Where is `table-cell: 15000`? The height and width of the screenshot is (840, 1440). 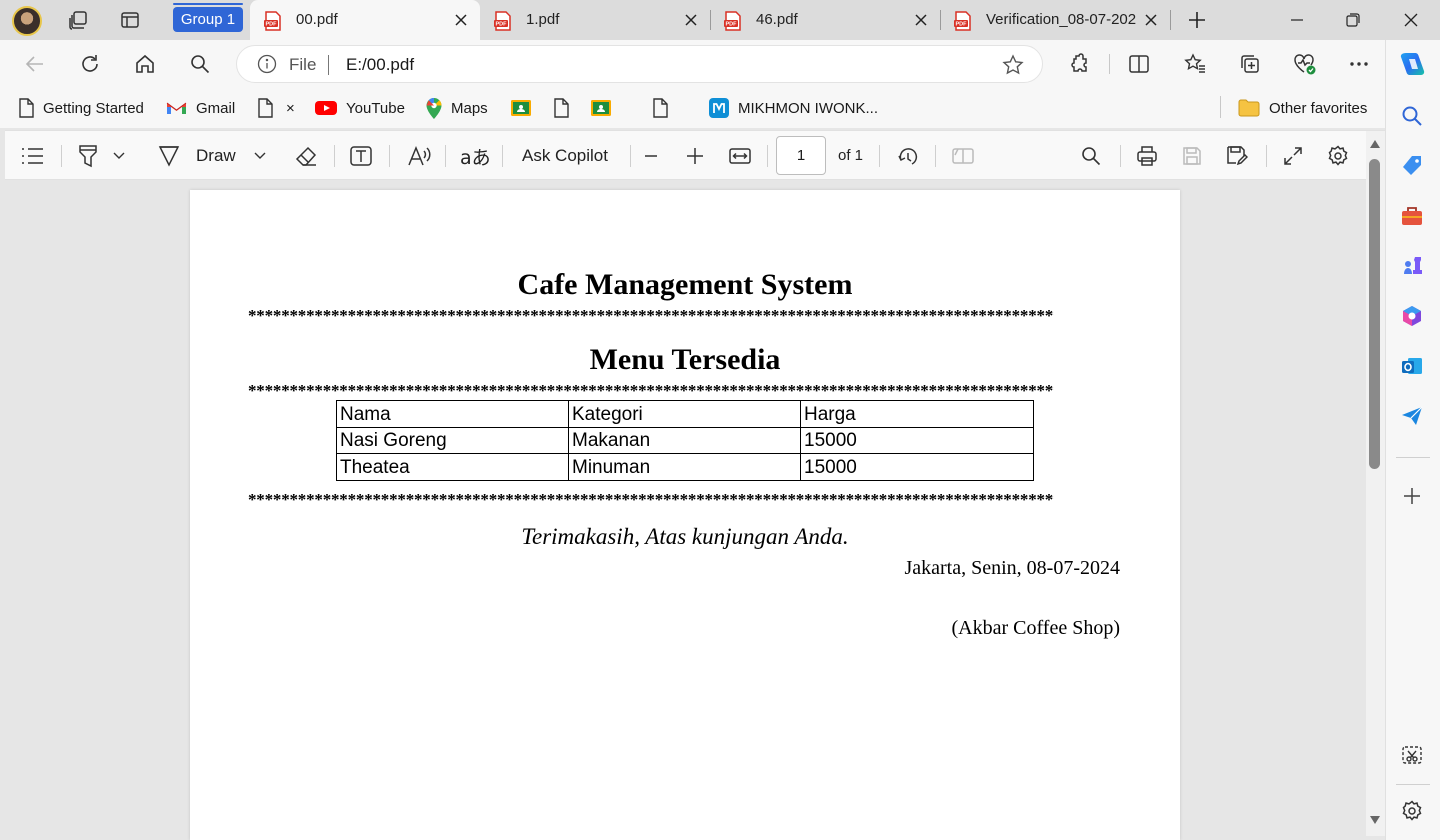 table-cell: 15000 is located at coordinates (917, 467).